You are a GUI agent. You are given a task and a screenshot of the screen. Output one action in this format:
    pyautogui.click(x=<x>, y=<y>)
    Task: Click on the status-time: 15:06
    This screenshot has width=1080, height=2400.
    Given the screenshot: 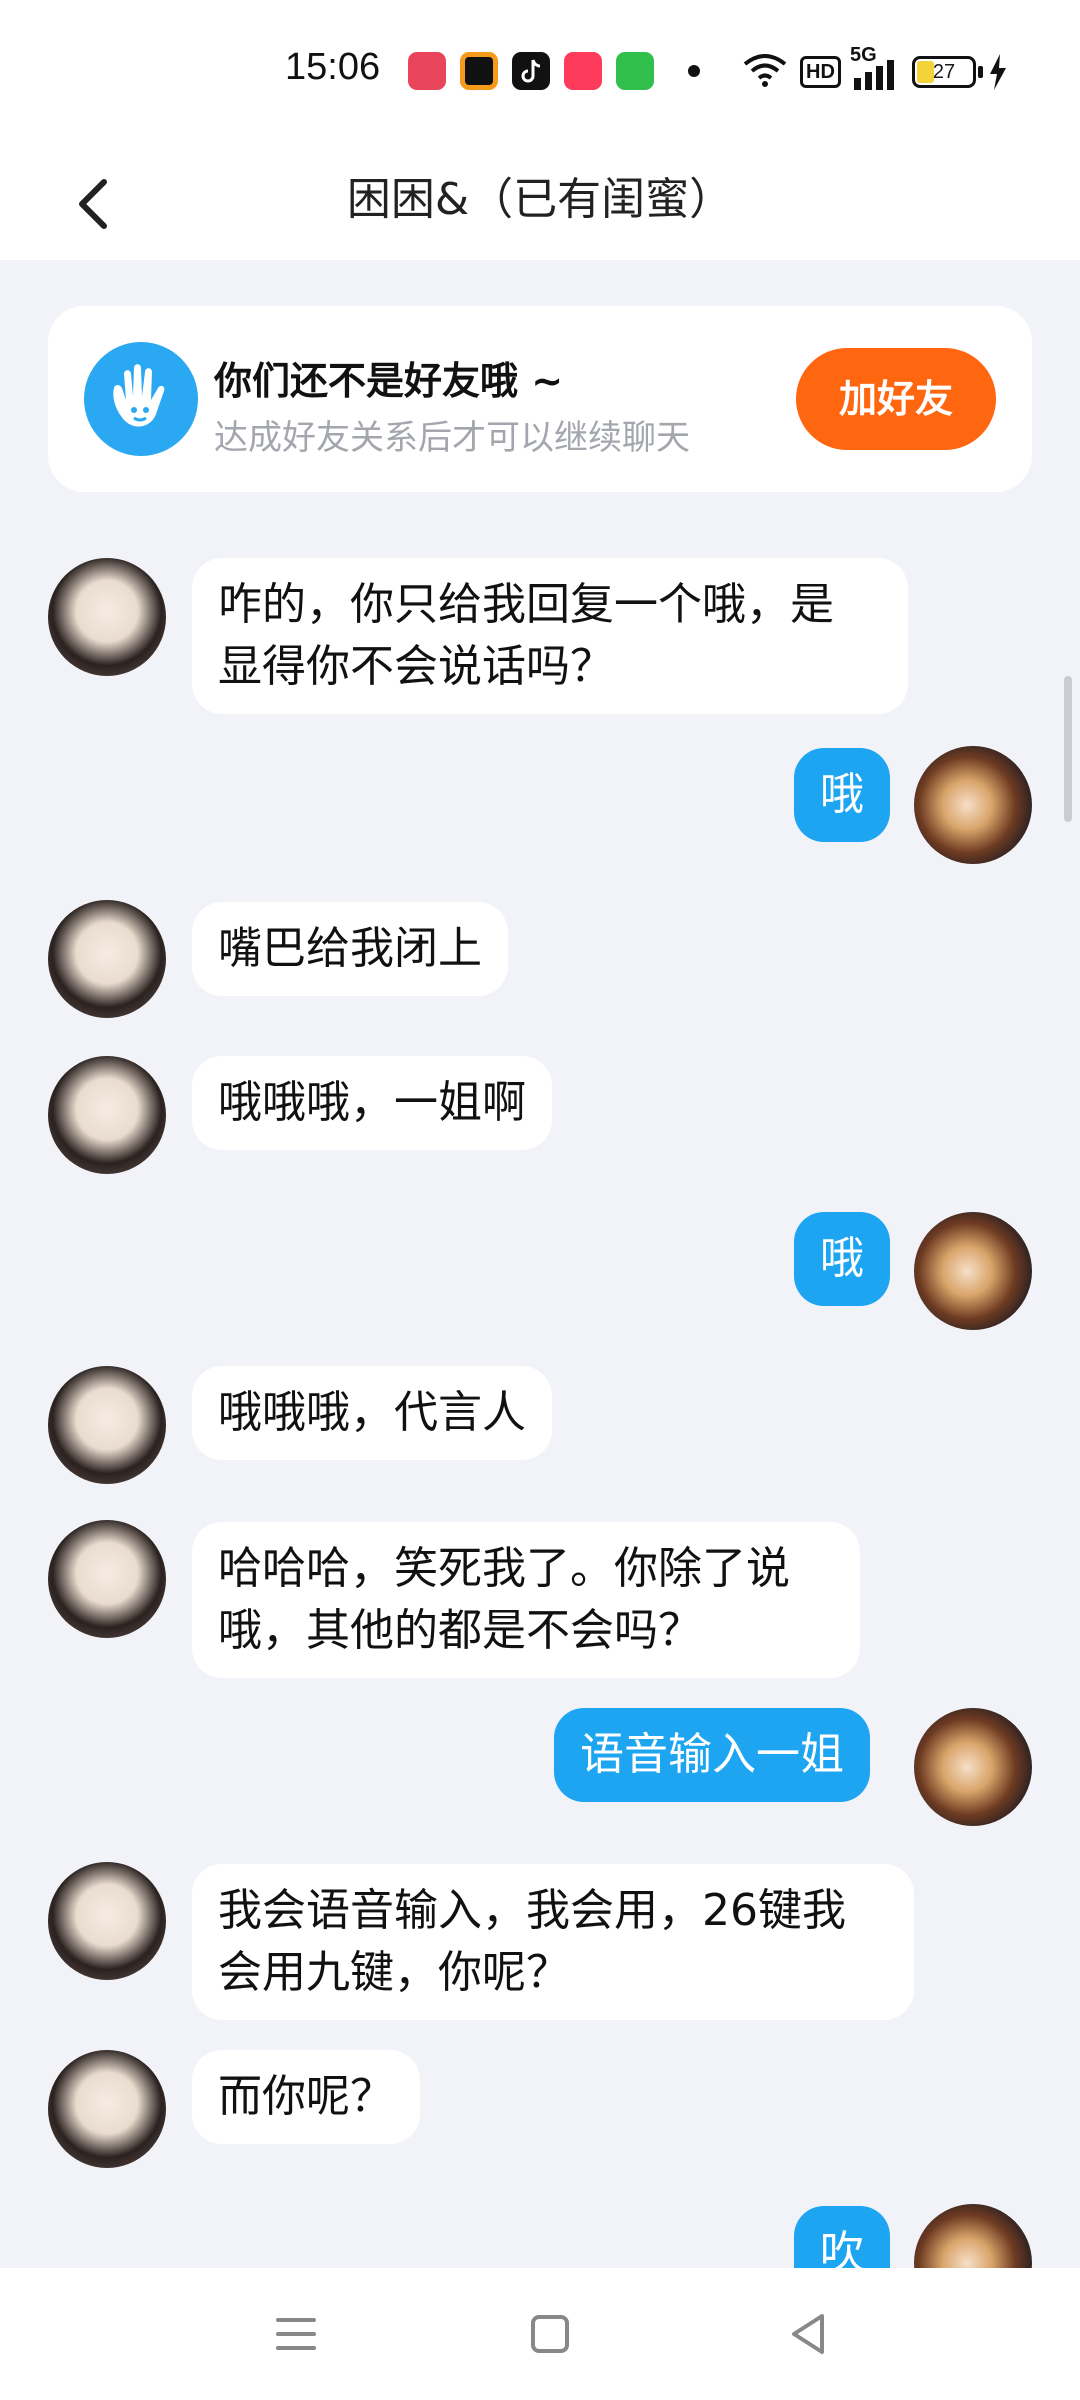 What is the action you would take?
    pyautogui.click(x=333, y=67)
    